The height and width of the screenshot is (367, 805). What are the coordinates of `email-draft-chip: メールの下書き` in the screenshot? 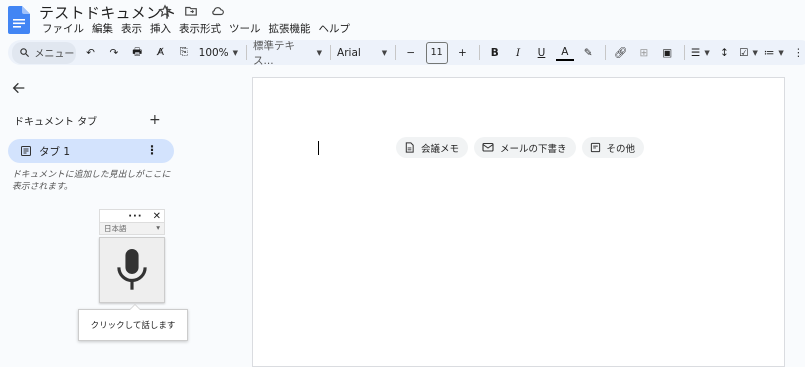 It's located at (525, 147).